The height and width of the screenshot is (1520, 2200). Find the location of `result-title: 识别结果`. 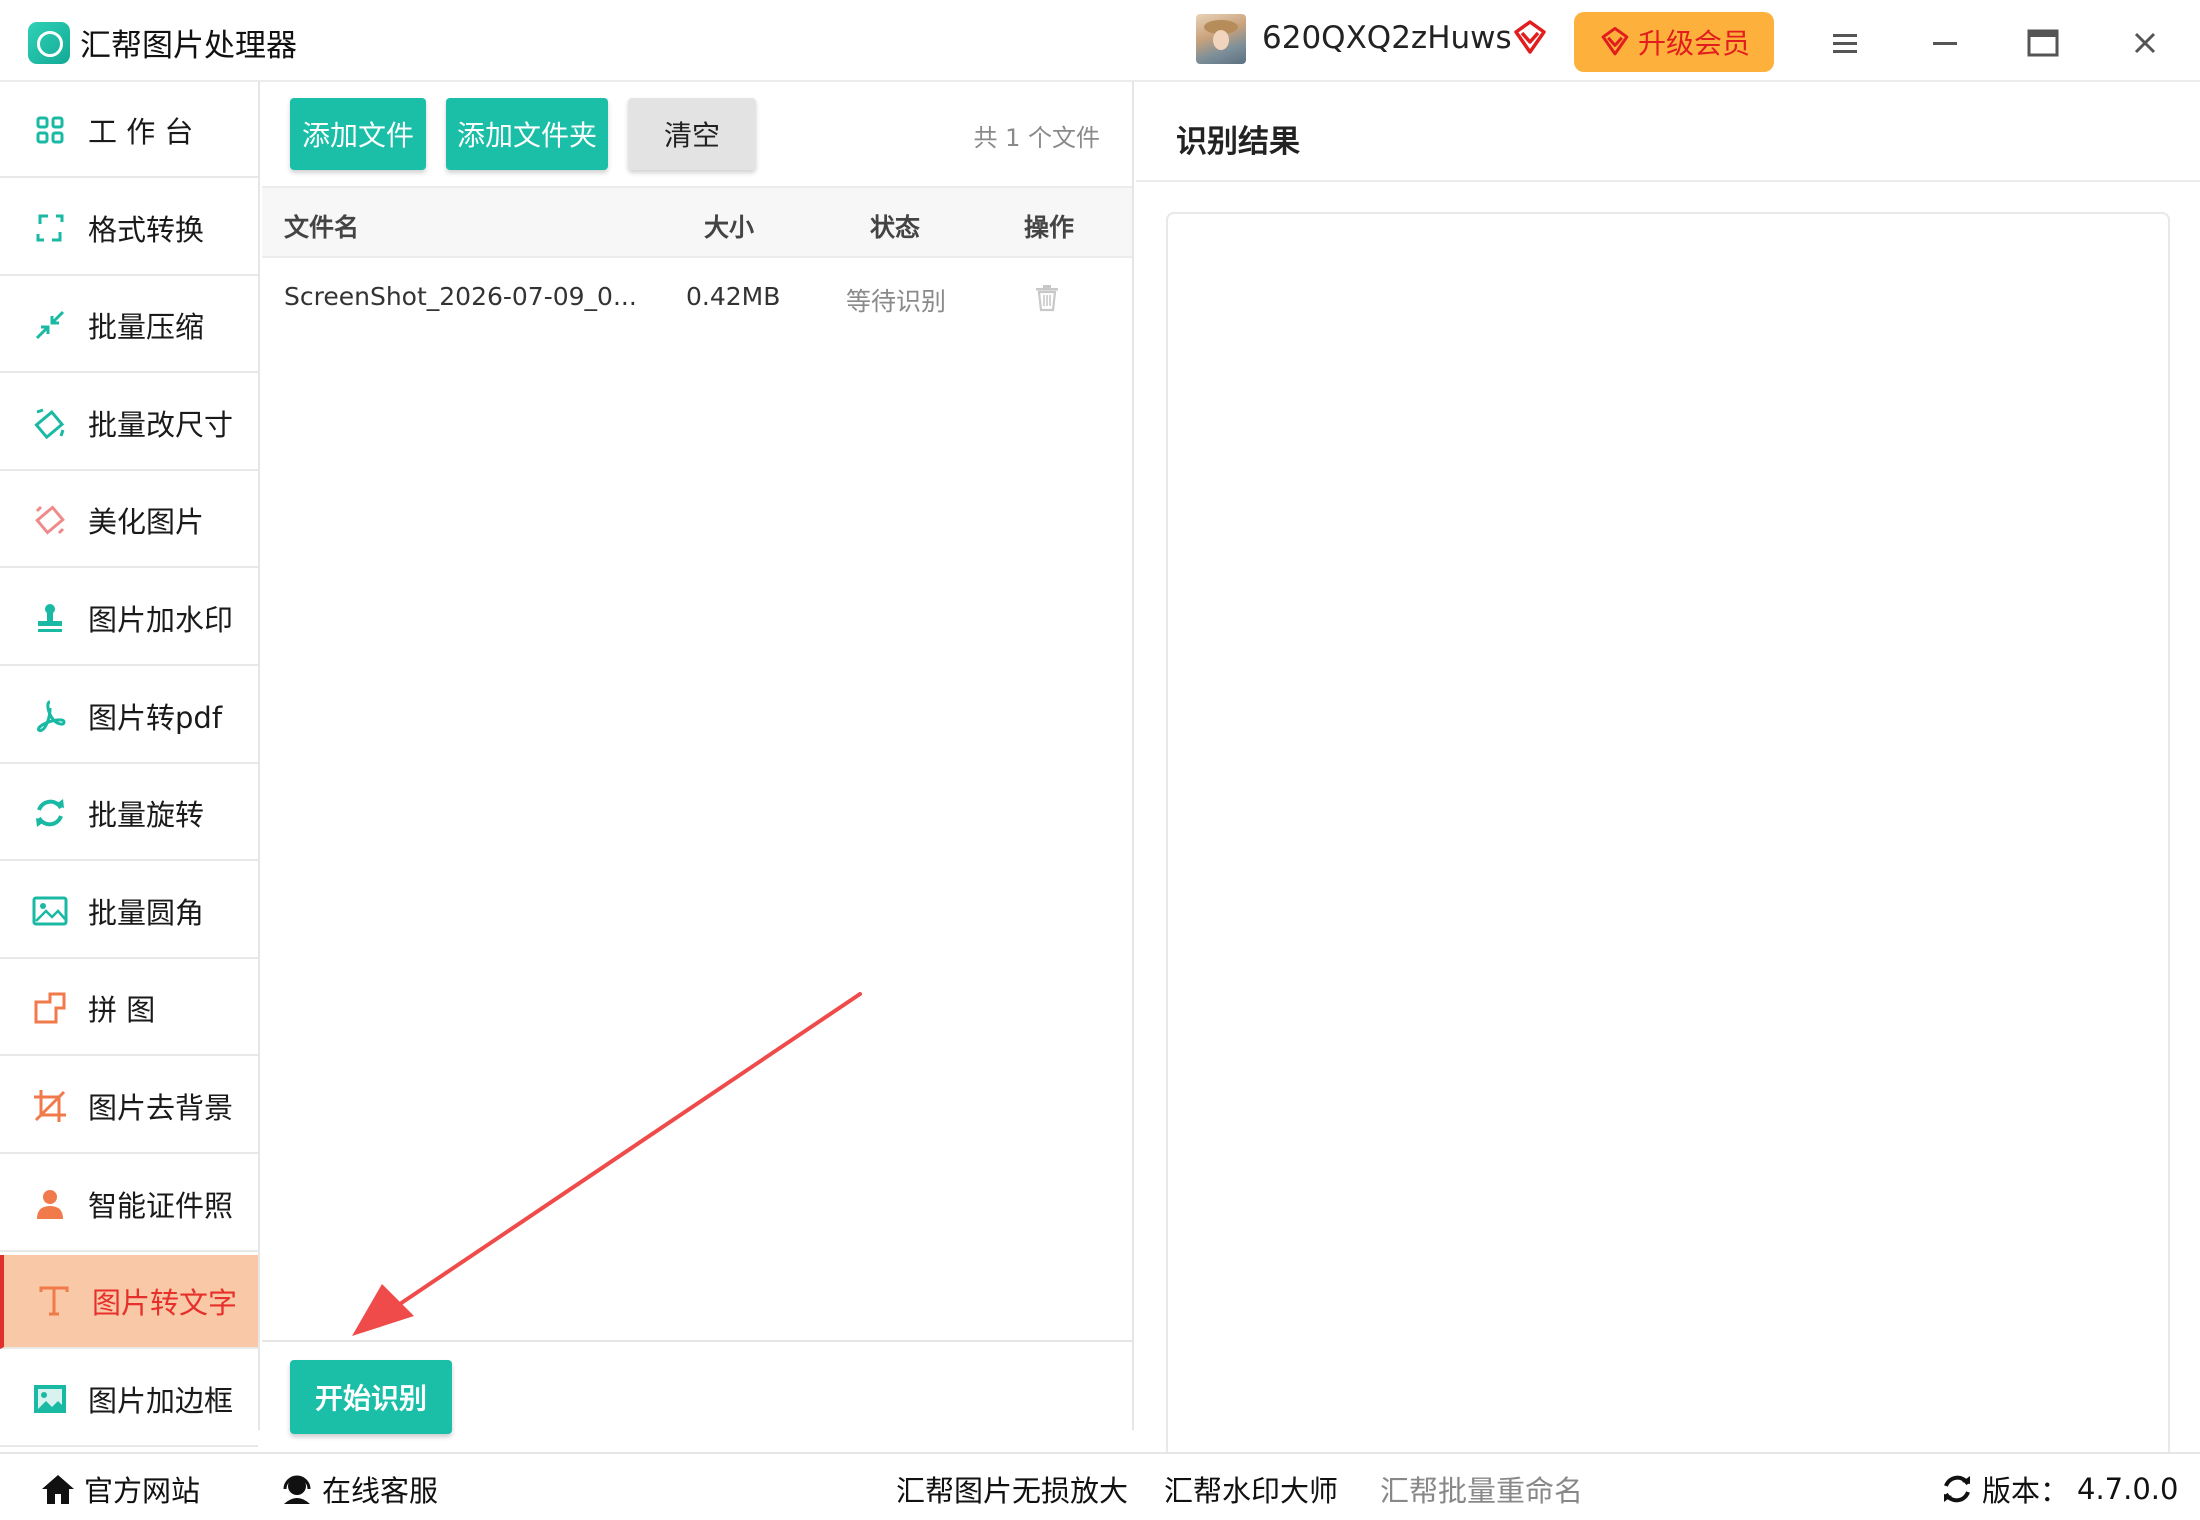

result-title: 识别结果 is located at coordinates (1238, 142).